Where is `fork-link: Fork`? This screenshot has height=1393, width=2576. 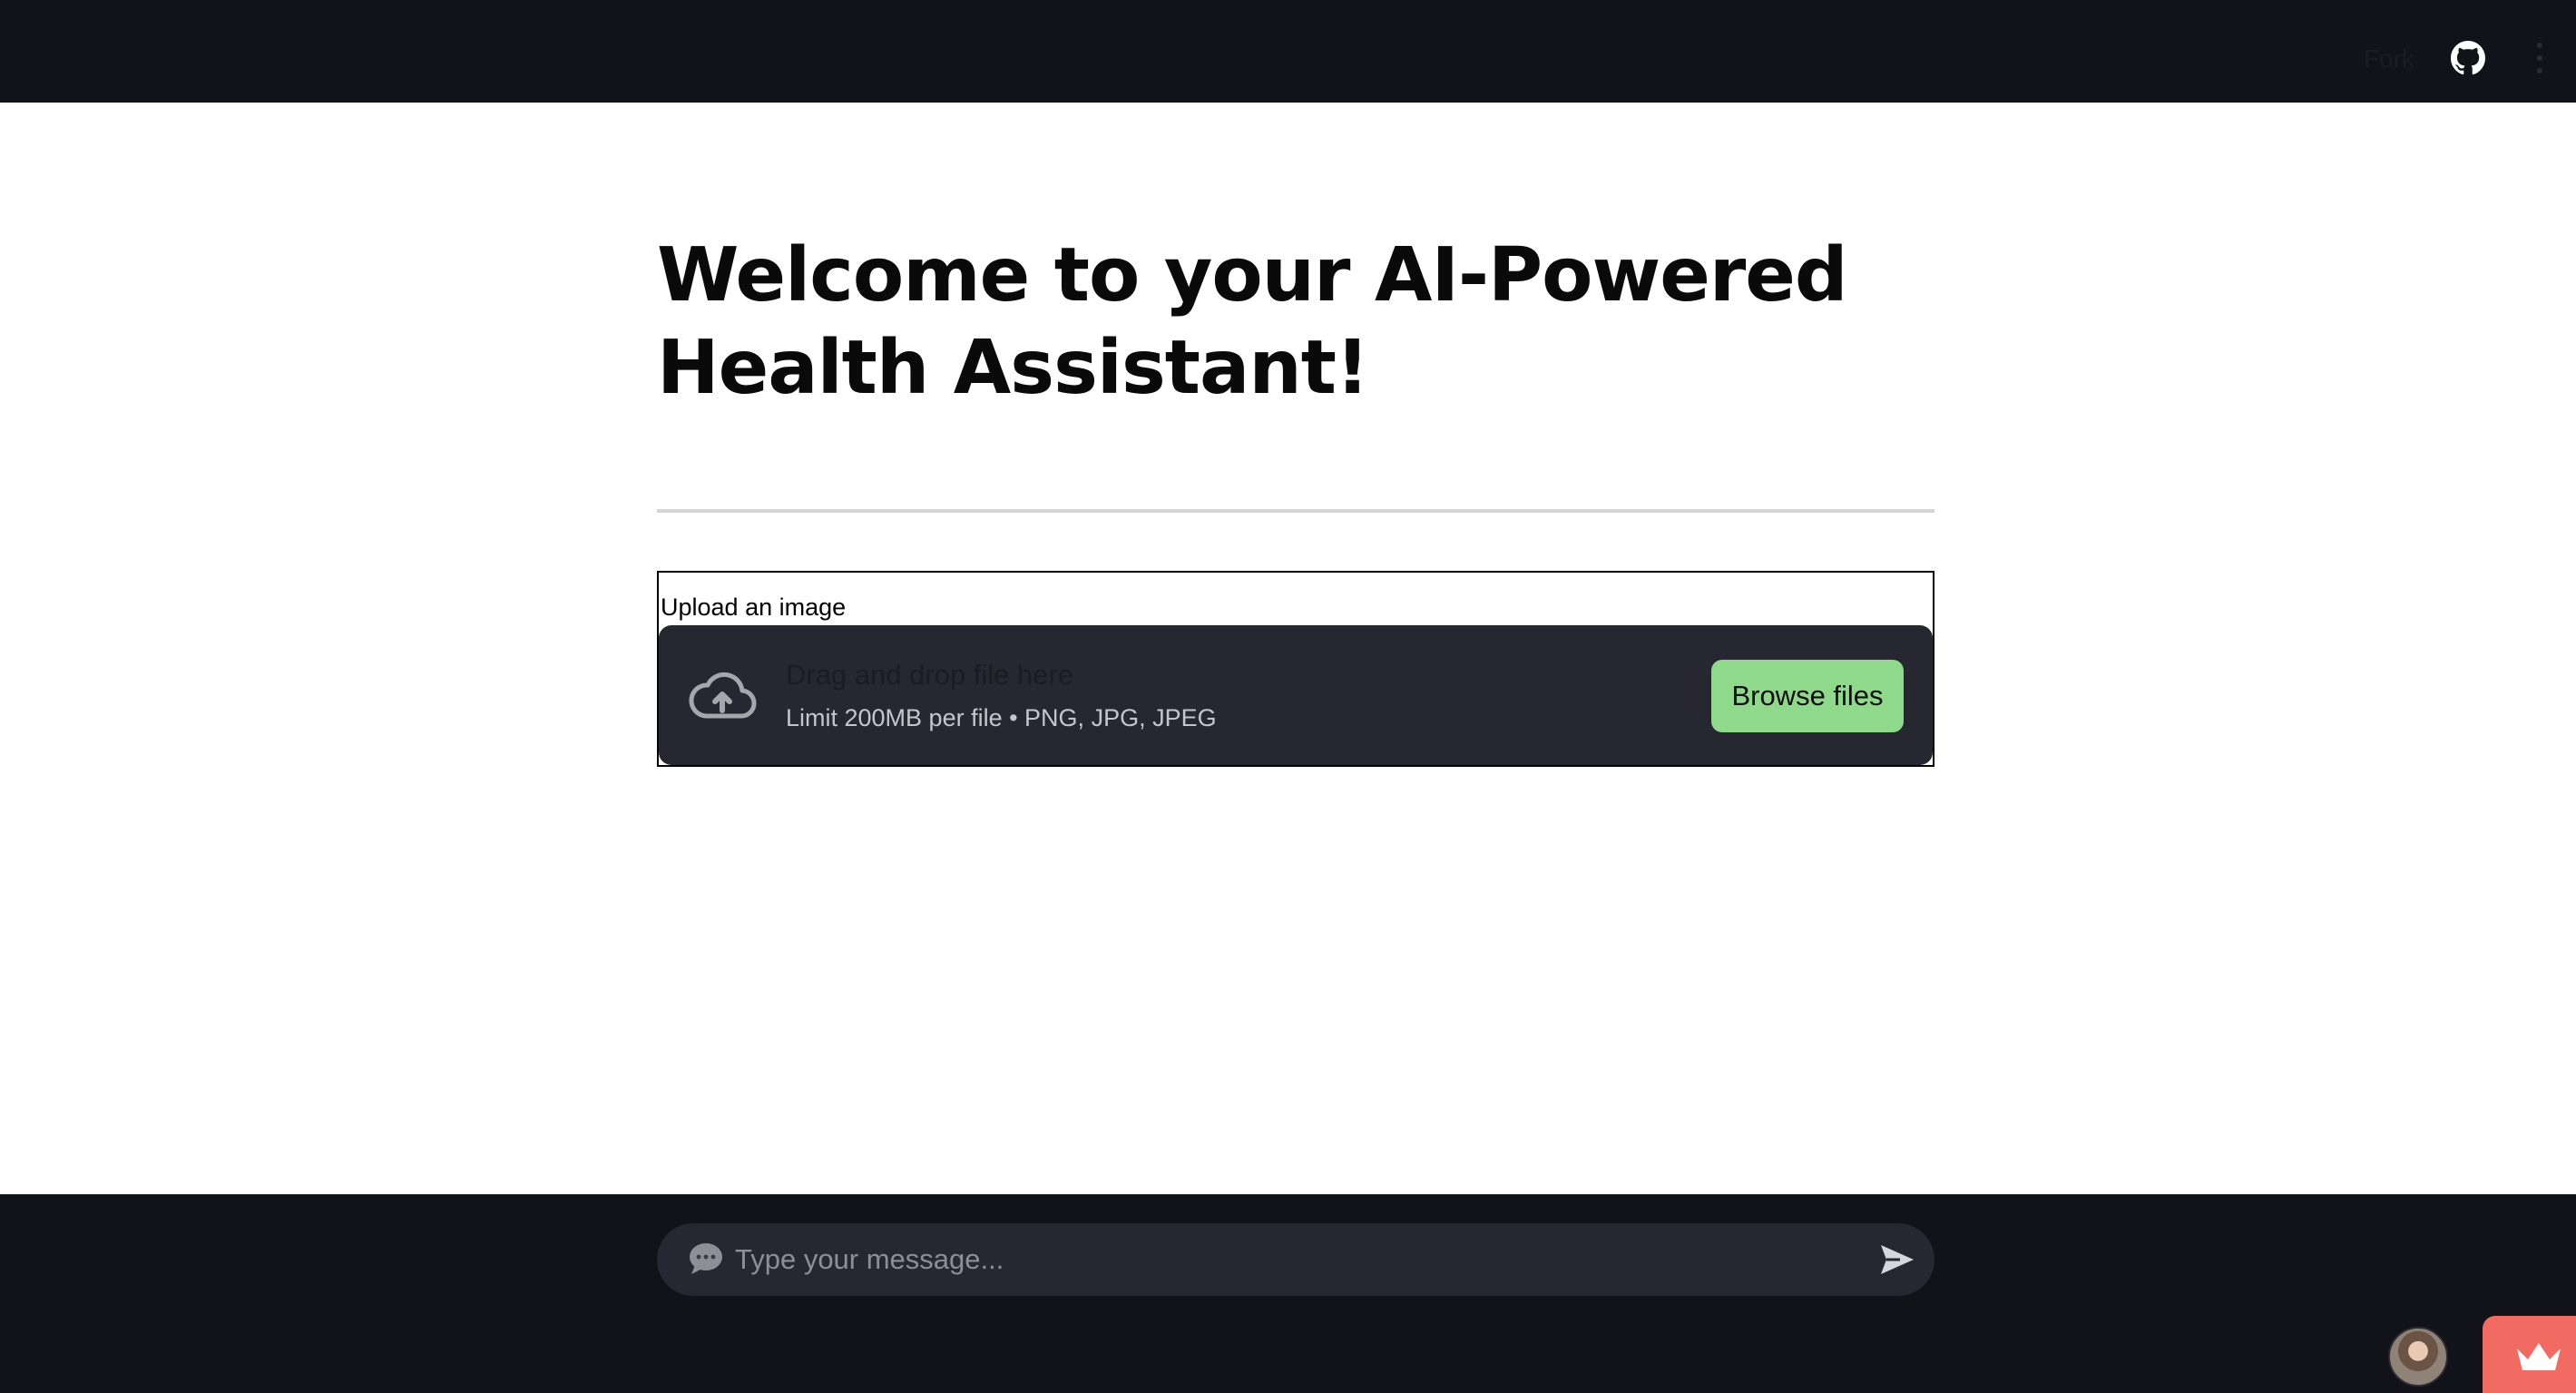 fork-link: Fork is located at coordinates (2389, 59).